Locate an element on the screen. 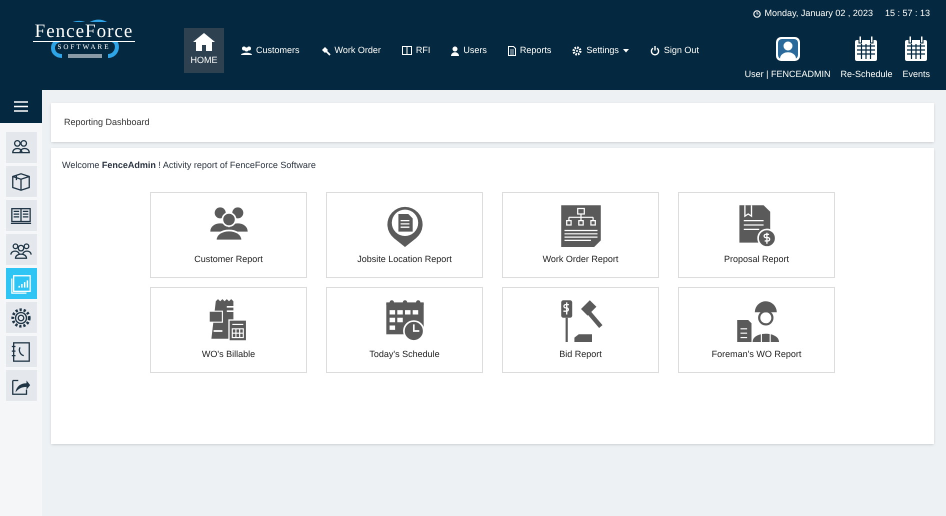 The height and width of the screenshot is (516, 946). flowchart-document-icon is located at coordinates (580, 224).